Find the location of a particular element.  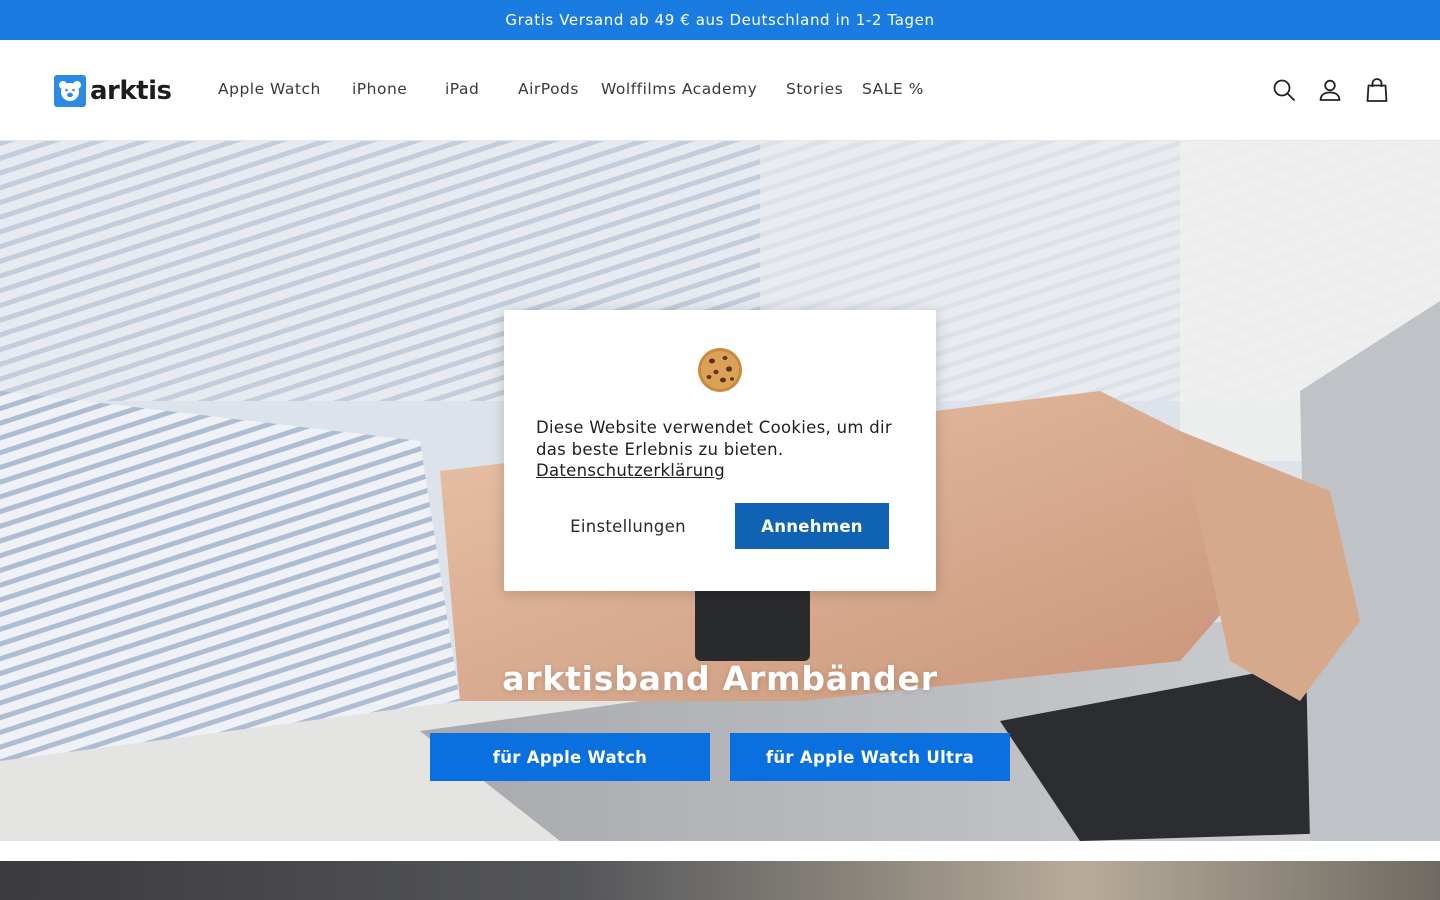

logo-link: arktis is located at coordinates (113, 91).